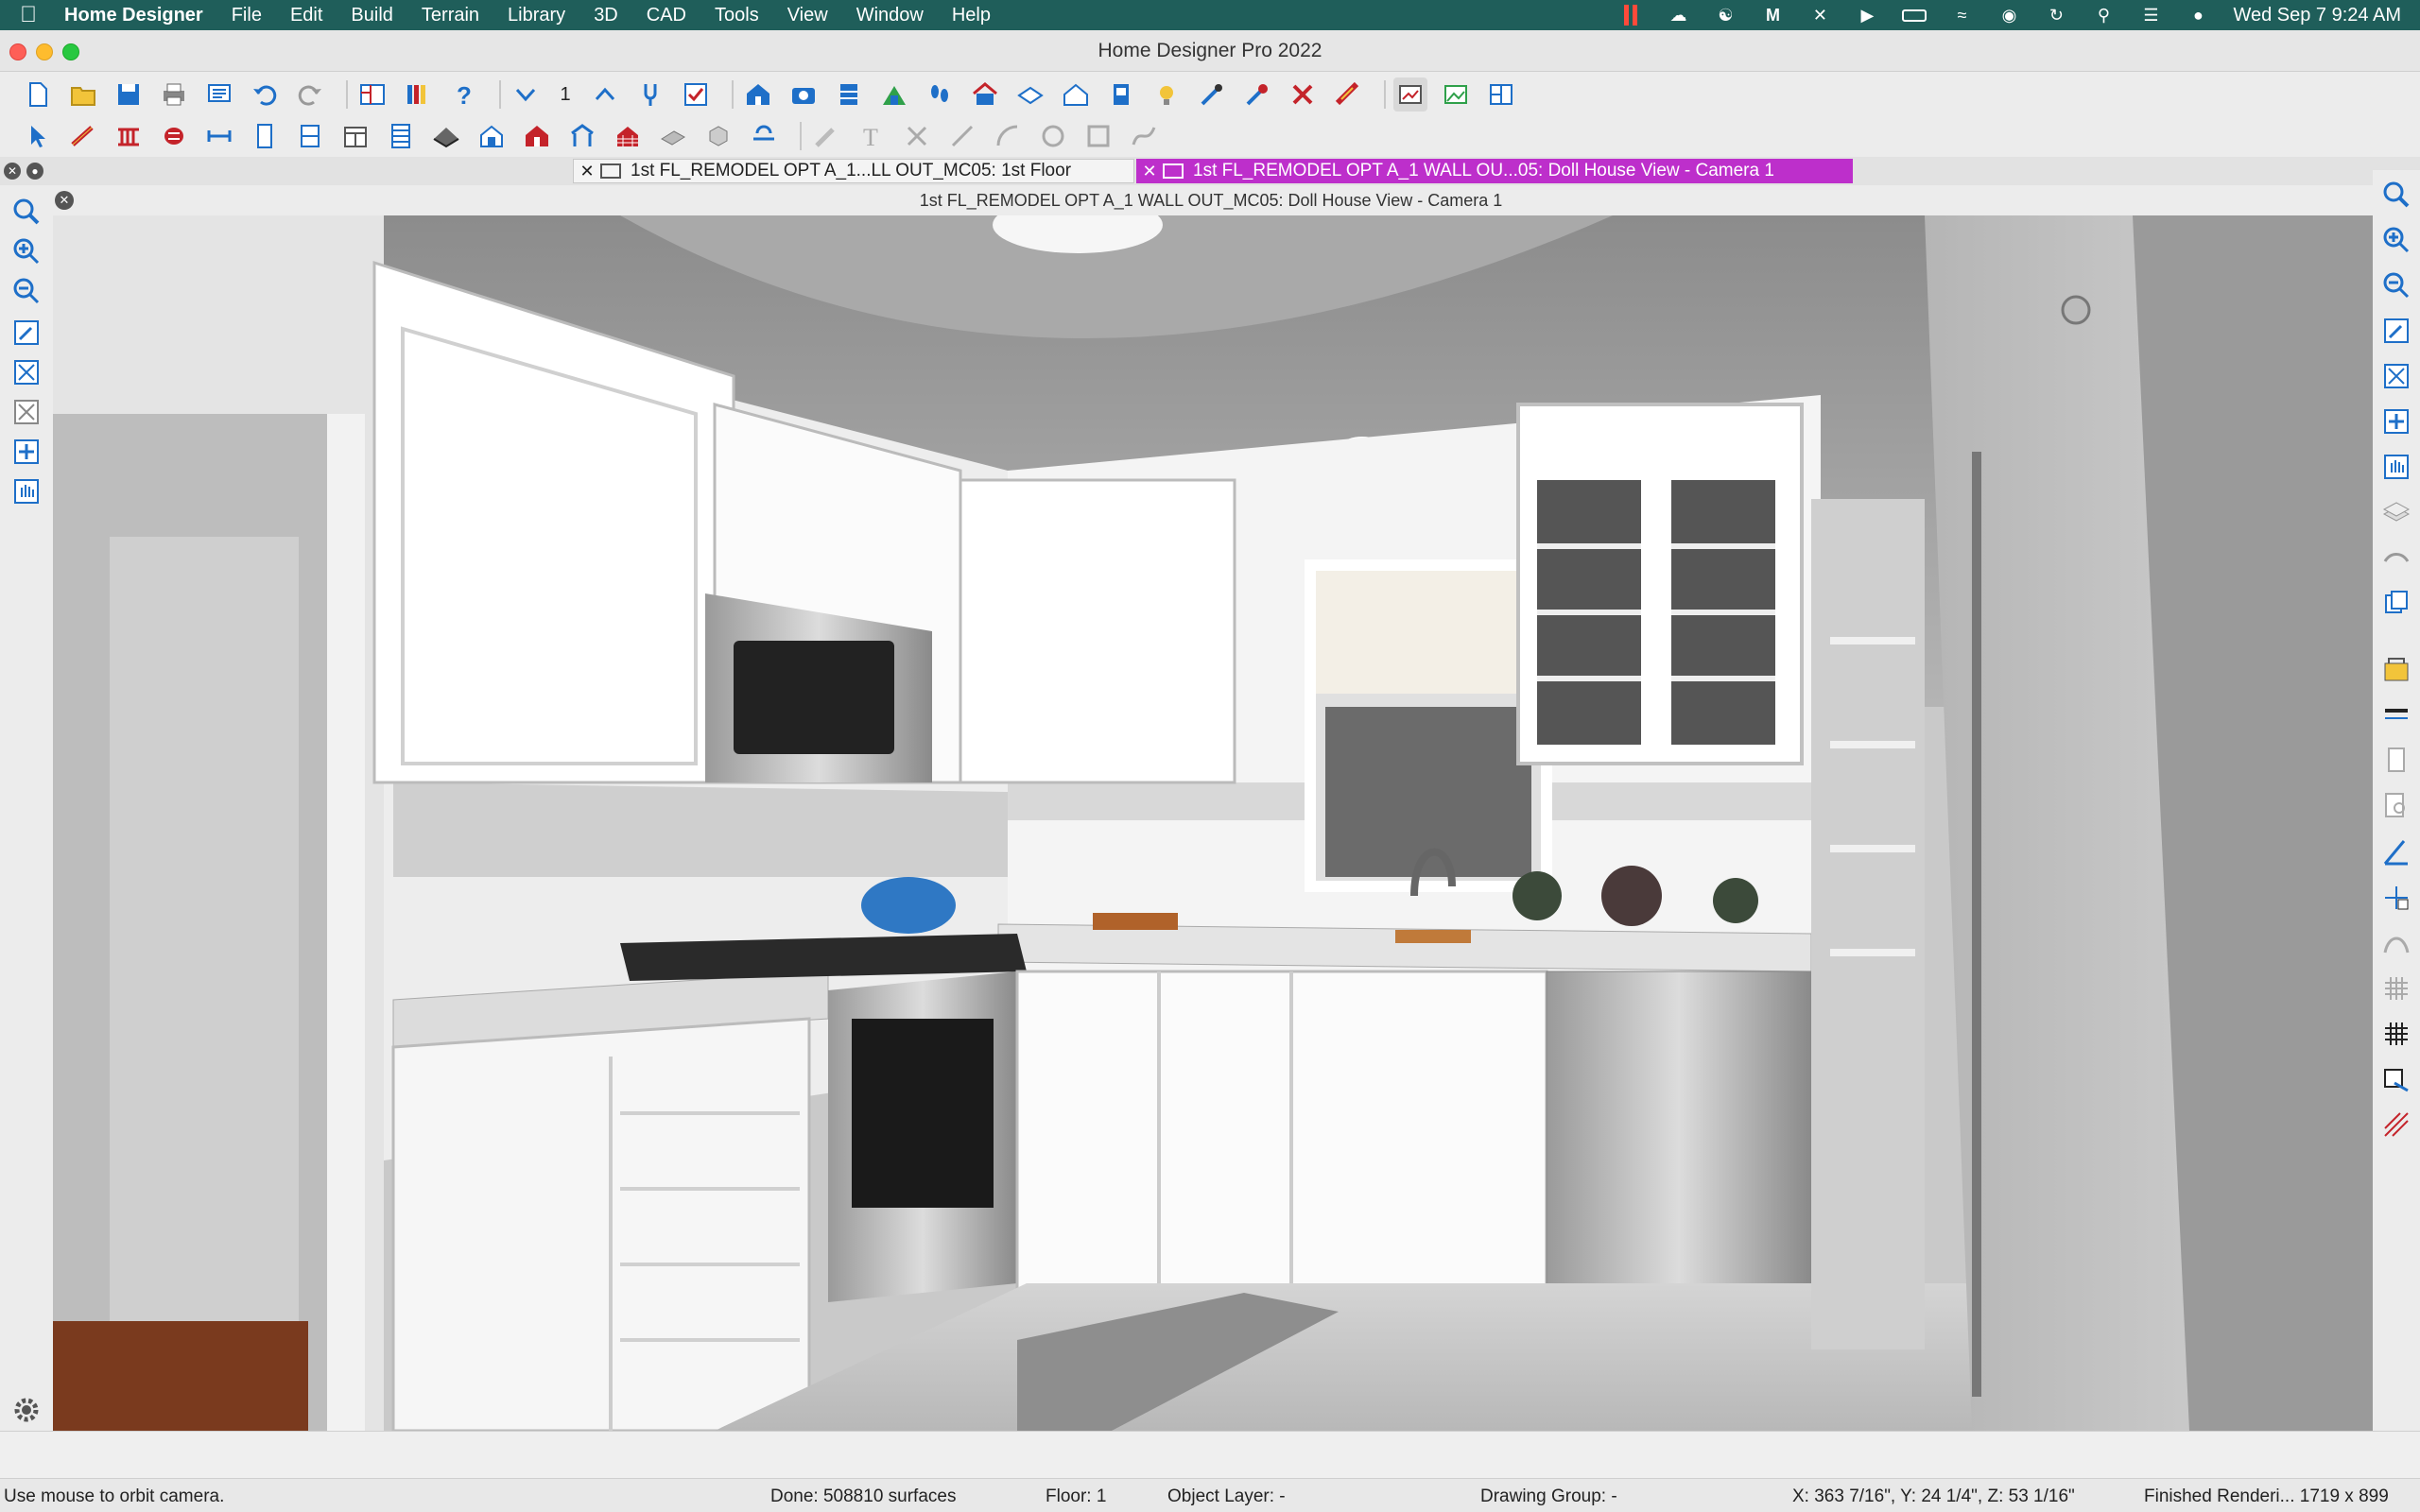  Describe the element at coordinates (26, 412) in the screenshot. I see `fill-window-building-icon` at that location.